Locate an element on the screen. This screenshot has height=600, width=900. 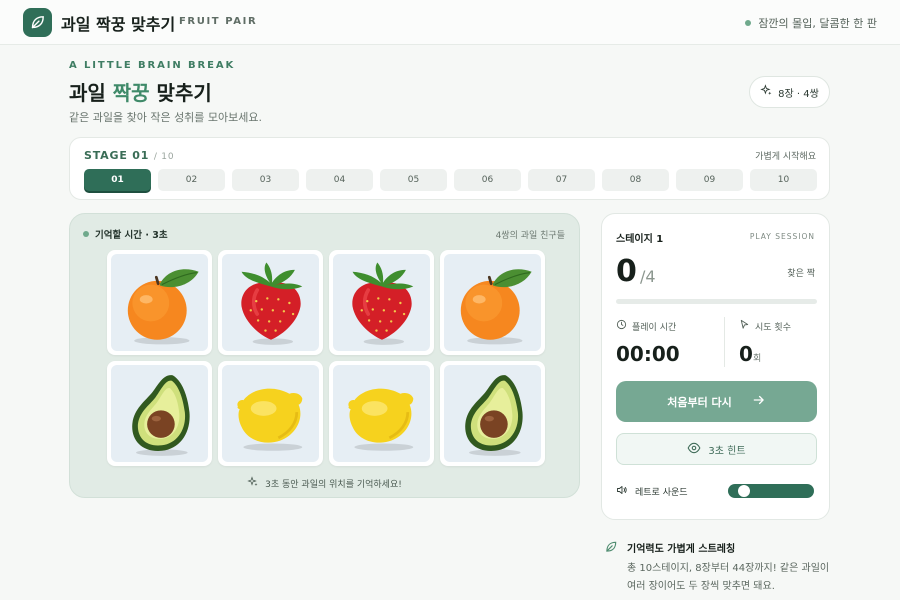
memorize-status: 기억할 시간 · 3초 is located at coordinates (125, 234).